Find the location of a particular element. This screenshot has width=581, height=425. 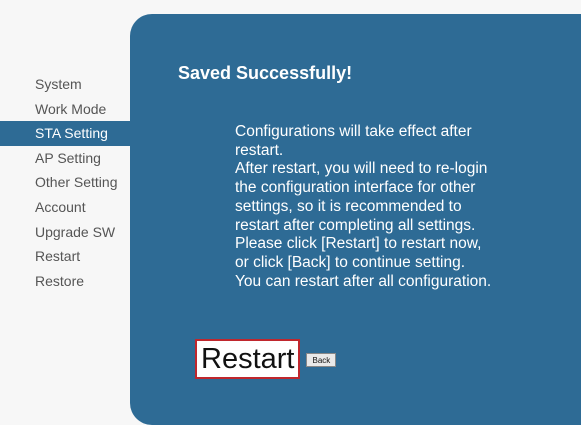

message-line: Please click [Restart] to restart now, is located at coordinates (358, 244).